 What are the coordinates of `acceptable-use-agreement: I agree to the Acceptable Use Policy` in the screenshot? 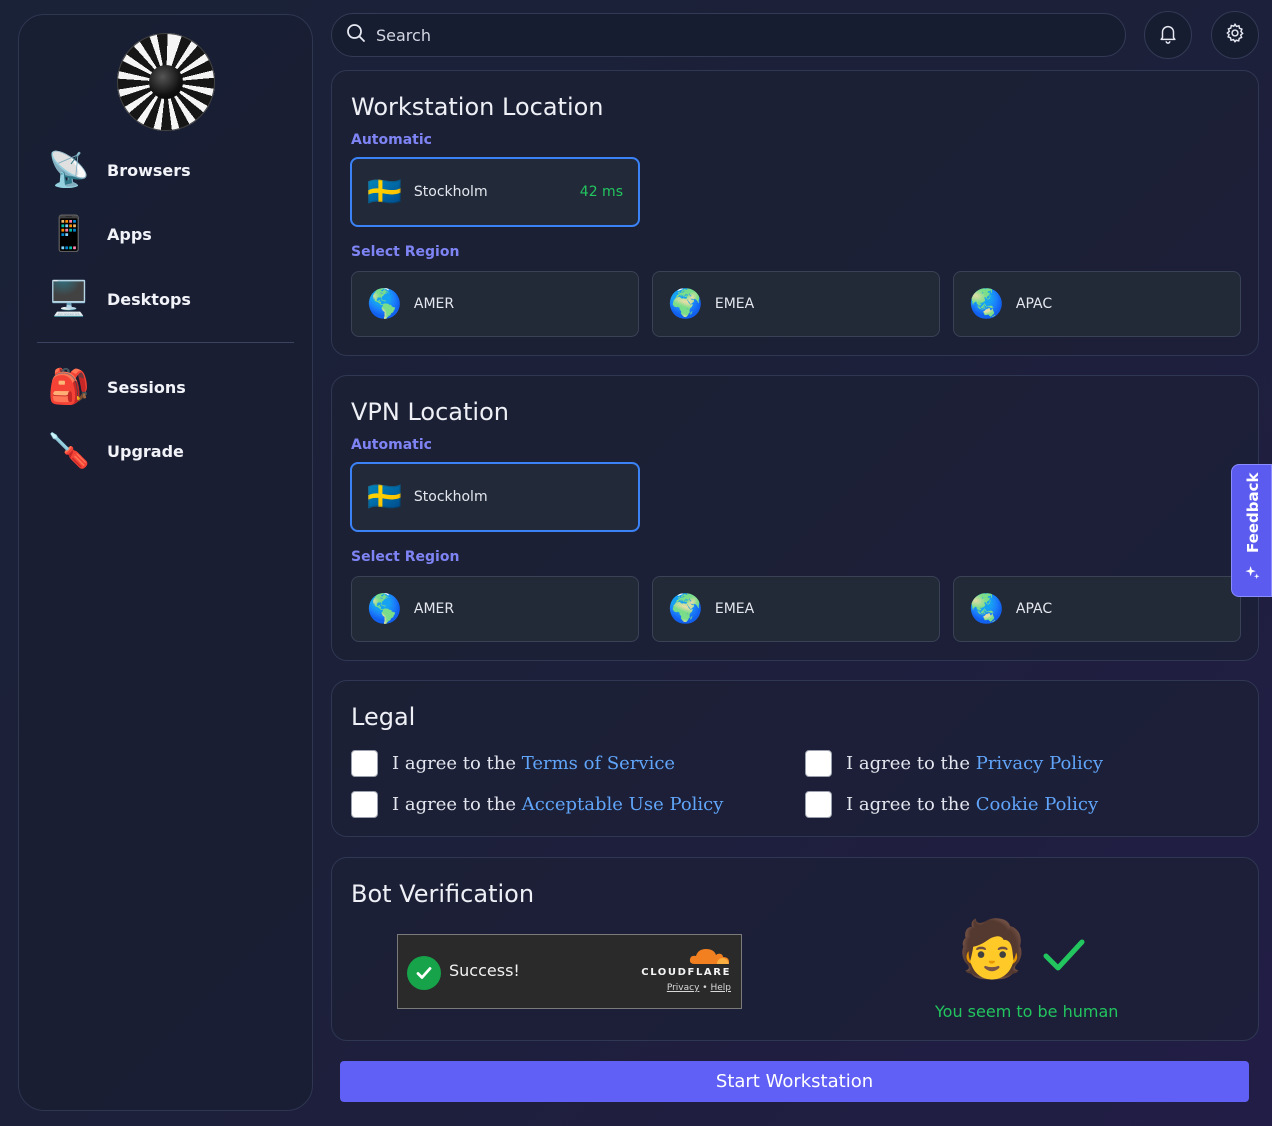 It's located at (537, 804).